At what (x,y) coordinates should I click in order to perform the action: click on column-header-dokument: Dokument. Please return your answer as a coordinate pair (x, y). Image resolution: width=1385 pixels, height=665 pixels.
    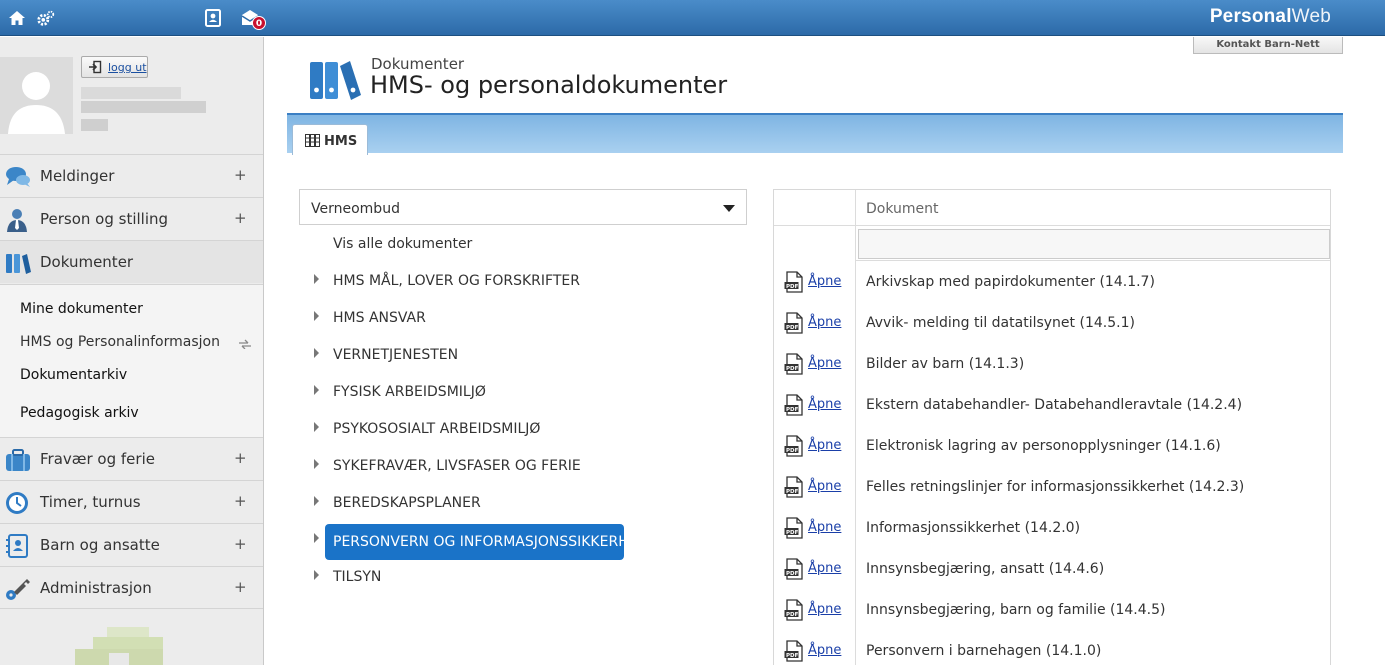
    Looking at the image, I should click on (902, 209).